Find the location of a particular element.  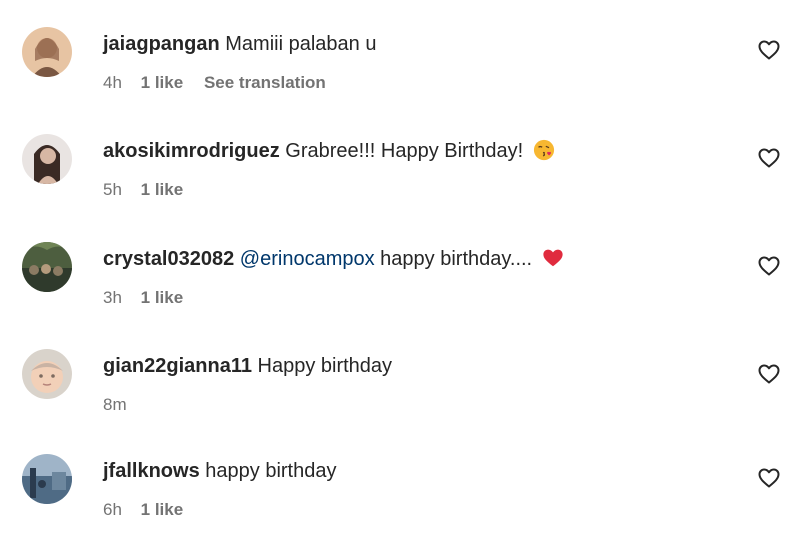

comment-time: 5h is located at coordinates (112, 189).